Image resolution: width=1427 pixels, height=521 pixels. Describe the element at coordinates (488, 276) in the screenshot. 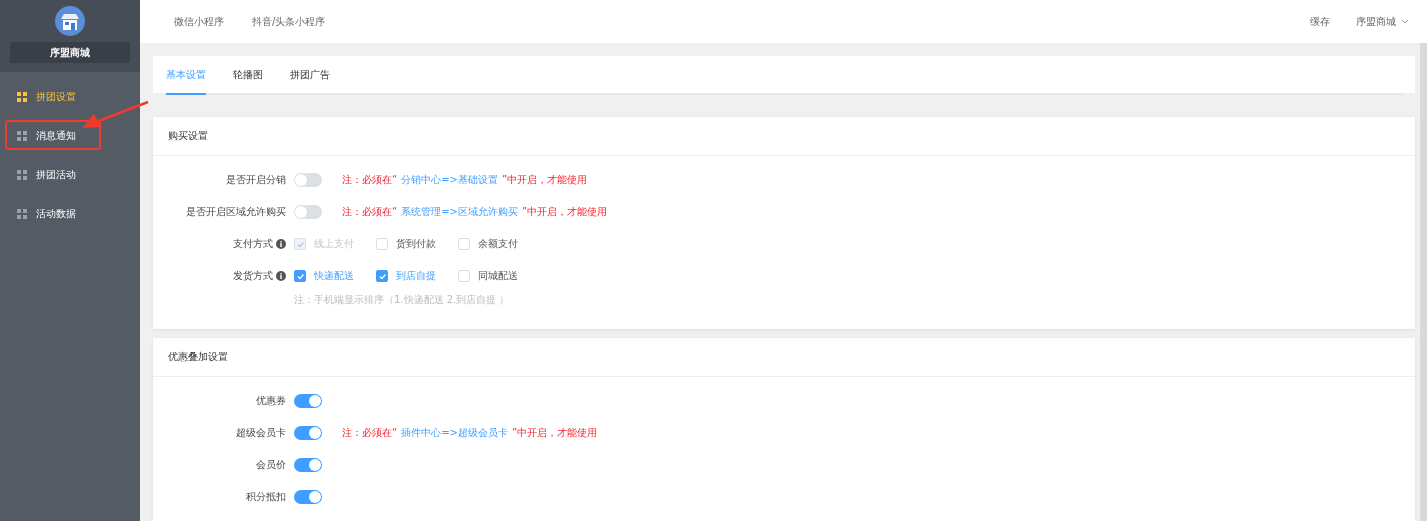

I see `checkbox-option: 同城配送` at that location.